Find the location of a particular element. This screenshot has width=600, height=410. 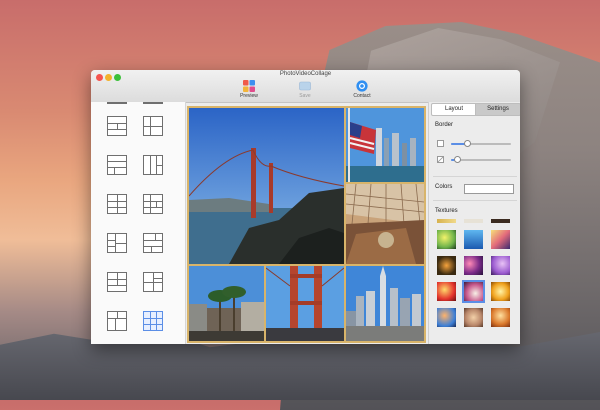

texture-swatch-selected is located at coordinates (473, 291).